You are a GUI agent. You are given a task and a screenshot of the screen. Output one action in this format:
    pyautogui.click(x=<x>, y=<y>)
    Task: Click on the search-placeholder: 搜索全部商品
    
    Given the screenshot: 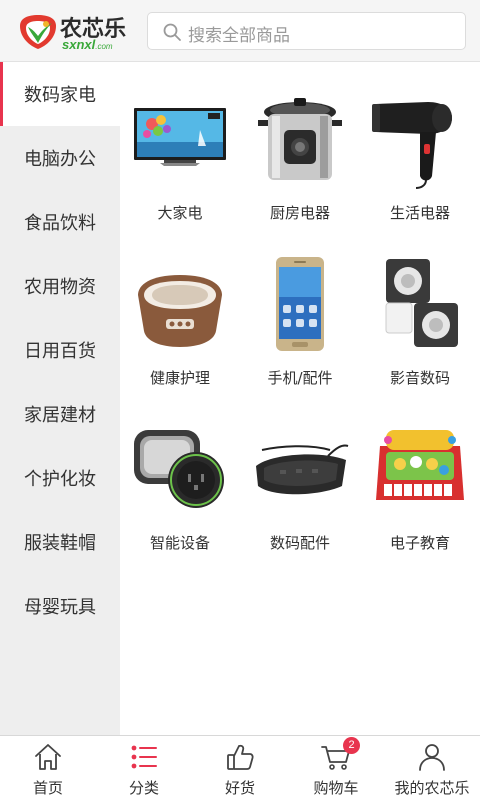 What is the action you would take?
    pyautogui.click(x=239, y=36)
    